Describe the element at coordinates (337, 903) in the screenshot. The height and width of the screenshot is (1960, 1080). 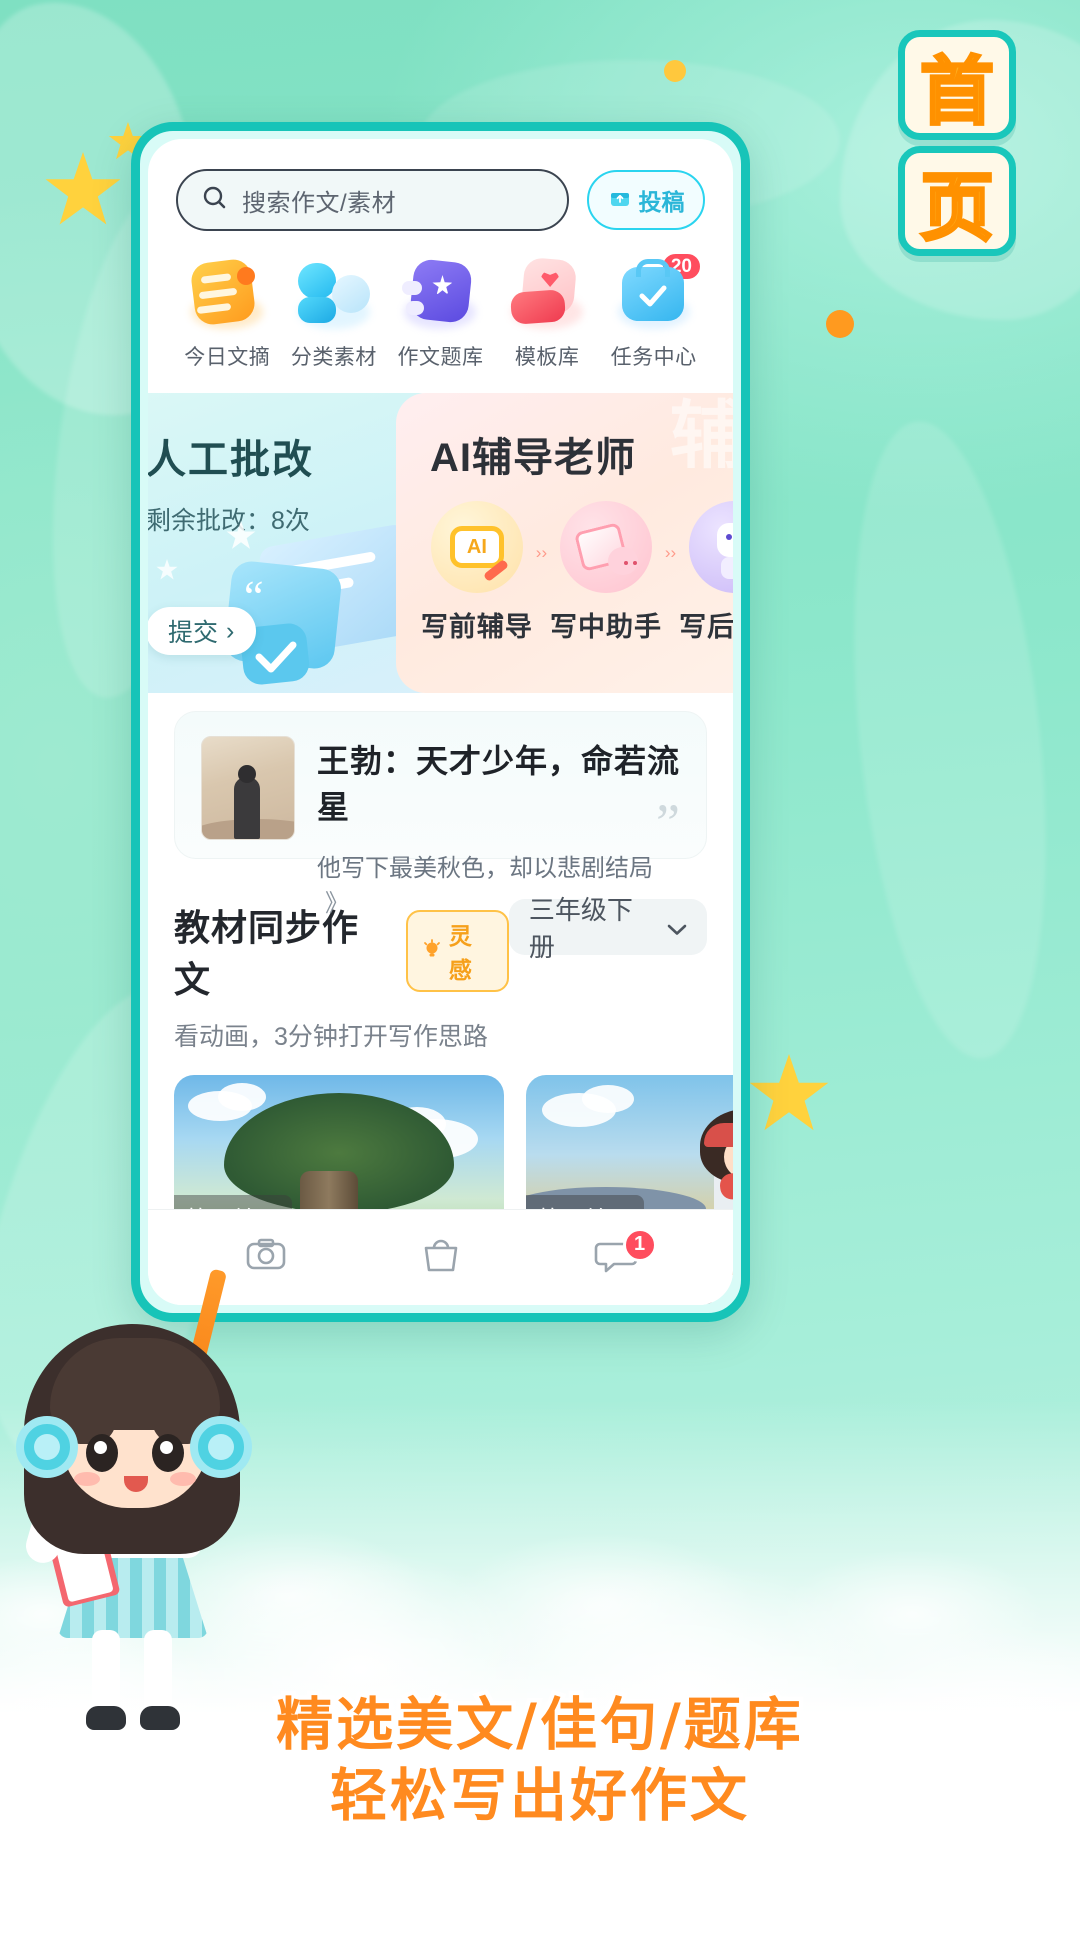
I see `article-more-arrow: 》` at that location.